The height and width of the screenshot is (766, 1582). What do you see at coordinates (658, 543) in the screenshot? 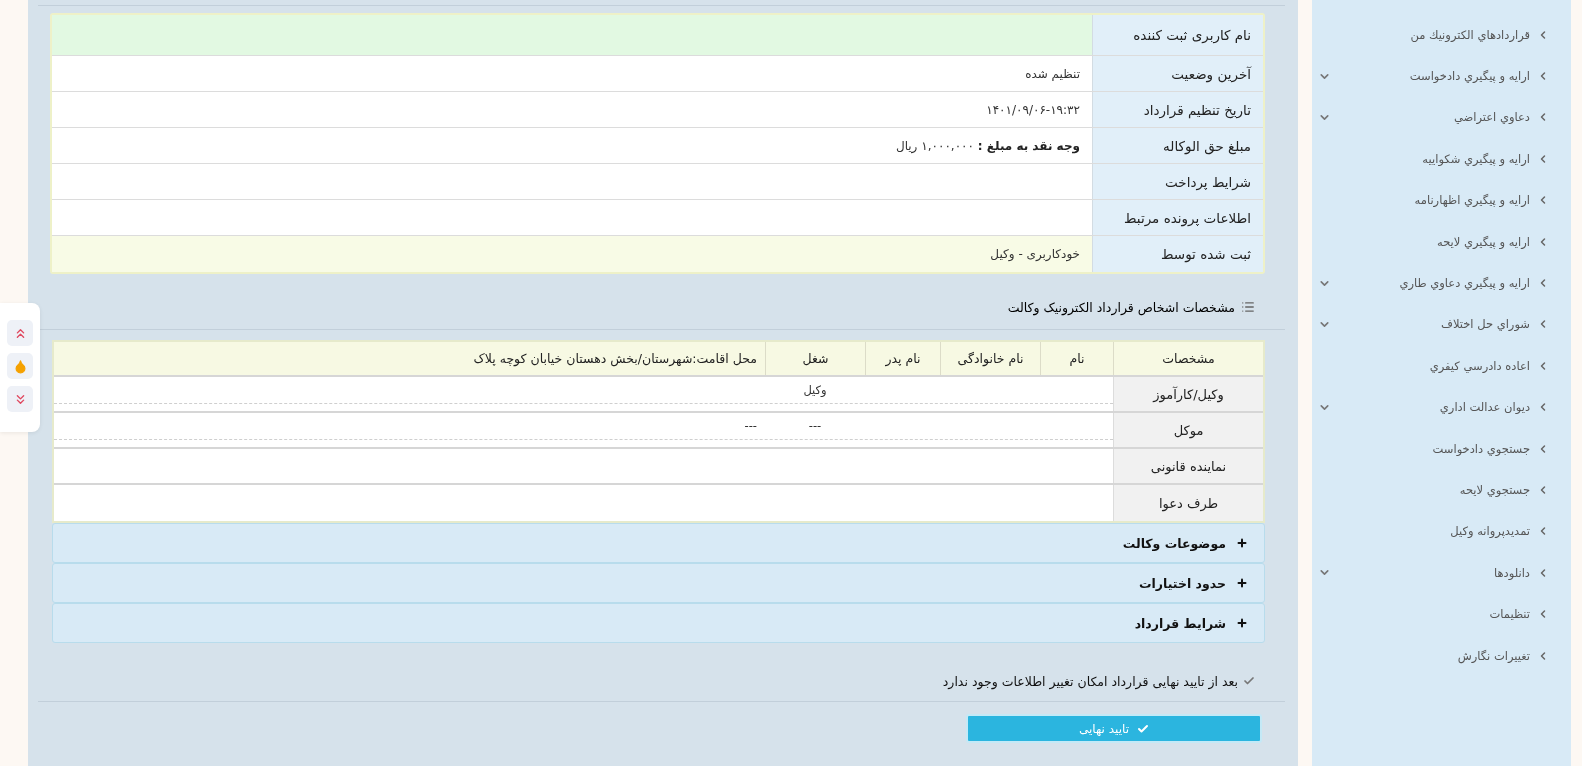
I see `accordion-header: موضوعات وکالت` at bounding box center [658, 543].